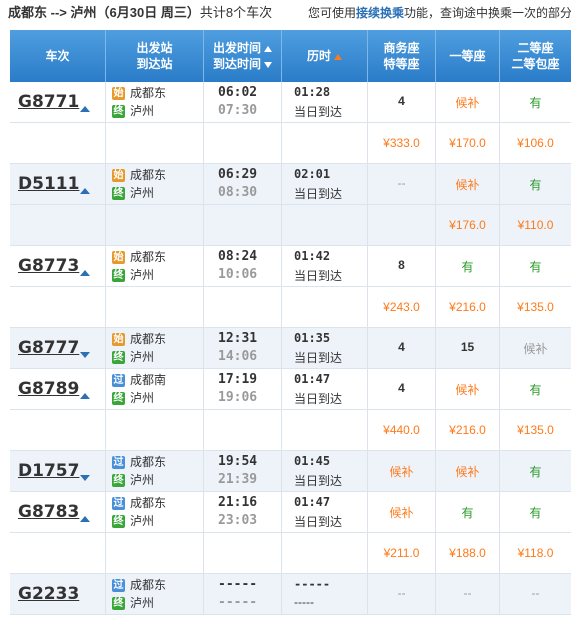 This screenshot has width=571, height=626. I want to click on train-cell: D1757, so click(58, 471).